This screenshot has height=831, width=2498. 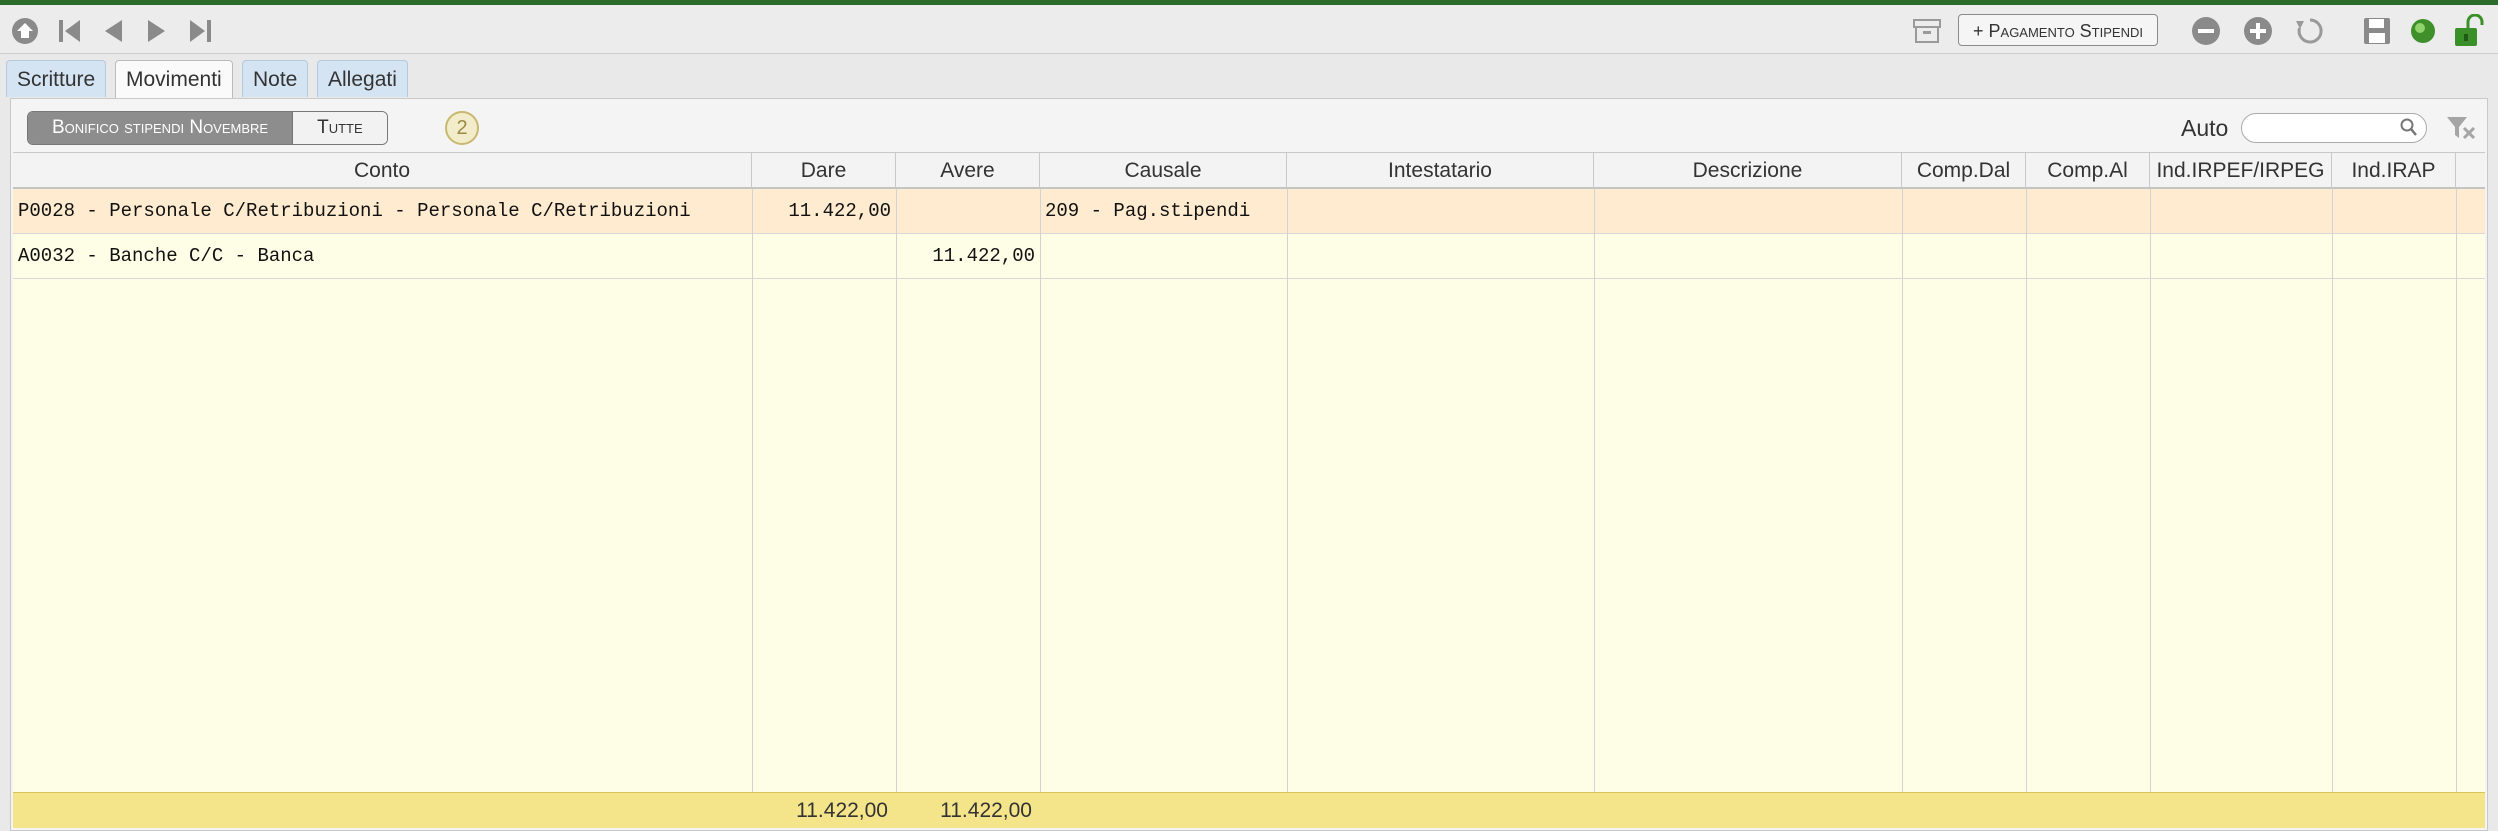 What do you see at coordinates (968, 211) in the screenshot?
I see `cell-avere` at bounding box center [968, 211].